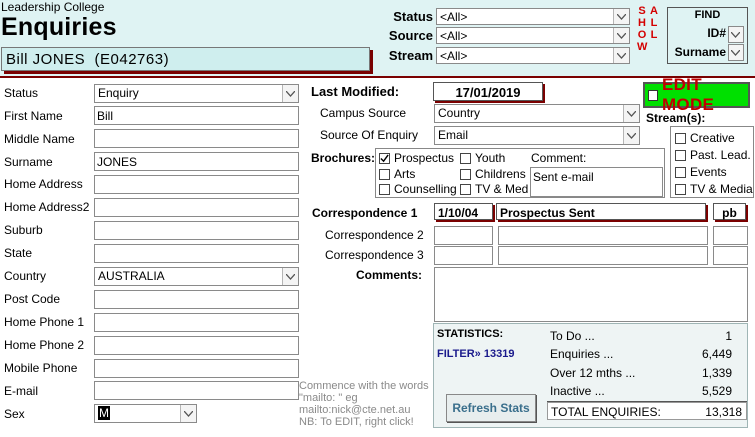 The height and width of the screenshot is (437, 755). What do you see at coordinates (730, 255) in the screenshot?
I see `correspondence3-by` at bounding box center [730, 255].